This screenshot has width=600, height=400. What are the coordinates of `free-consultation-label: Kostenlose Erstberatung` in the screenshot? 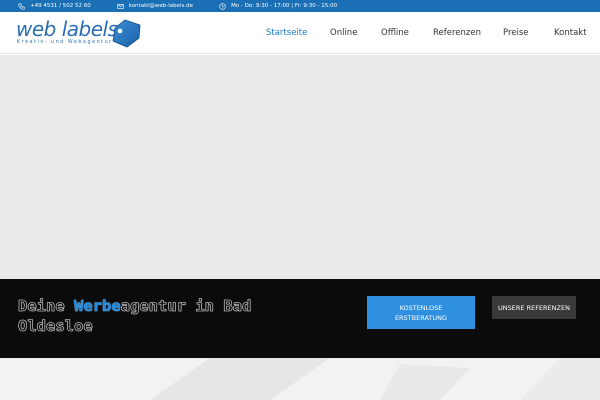 It's located at (421, 312).